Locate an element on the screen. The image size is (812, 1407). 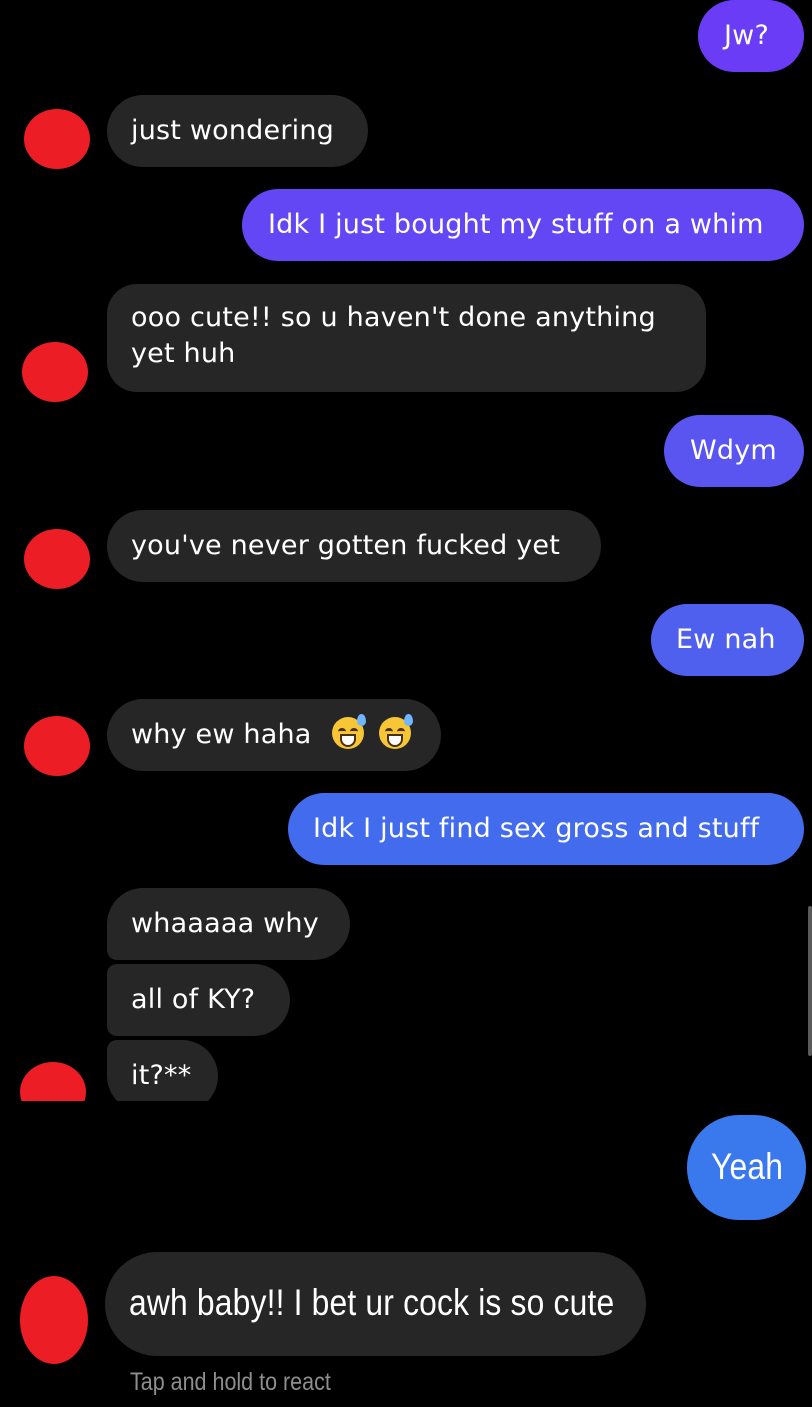
message-bubble-incoming: all of KY? is located at coordinates (198, 1000).